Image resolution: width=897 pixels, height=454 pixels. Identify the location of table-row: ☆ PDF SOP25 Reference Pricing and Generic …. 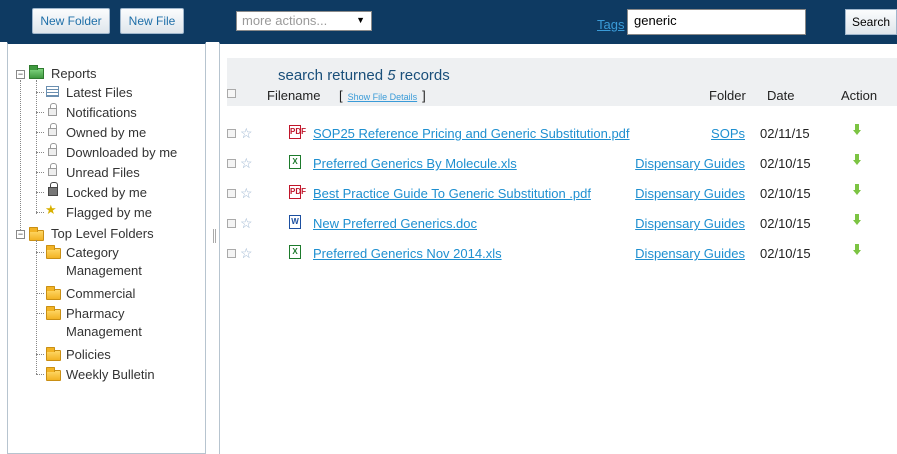
(558, 135).